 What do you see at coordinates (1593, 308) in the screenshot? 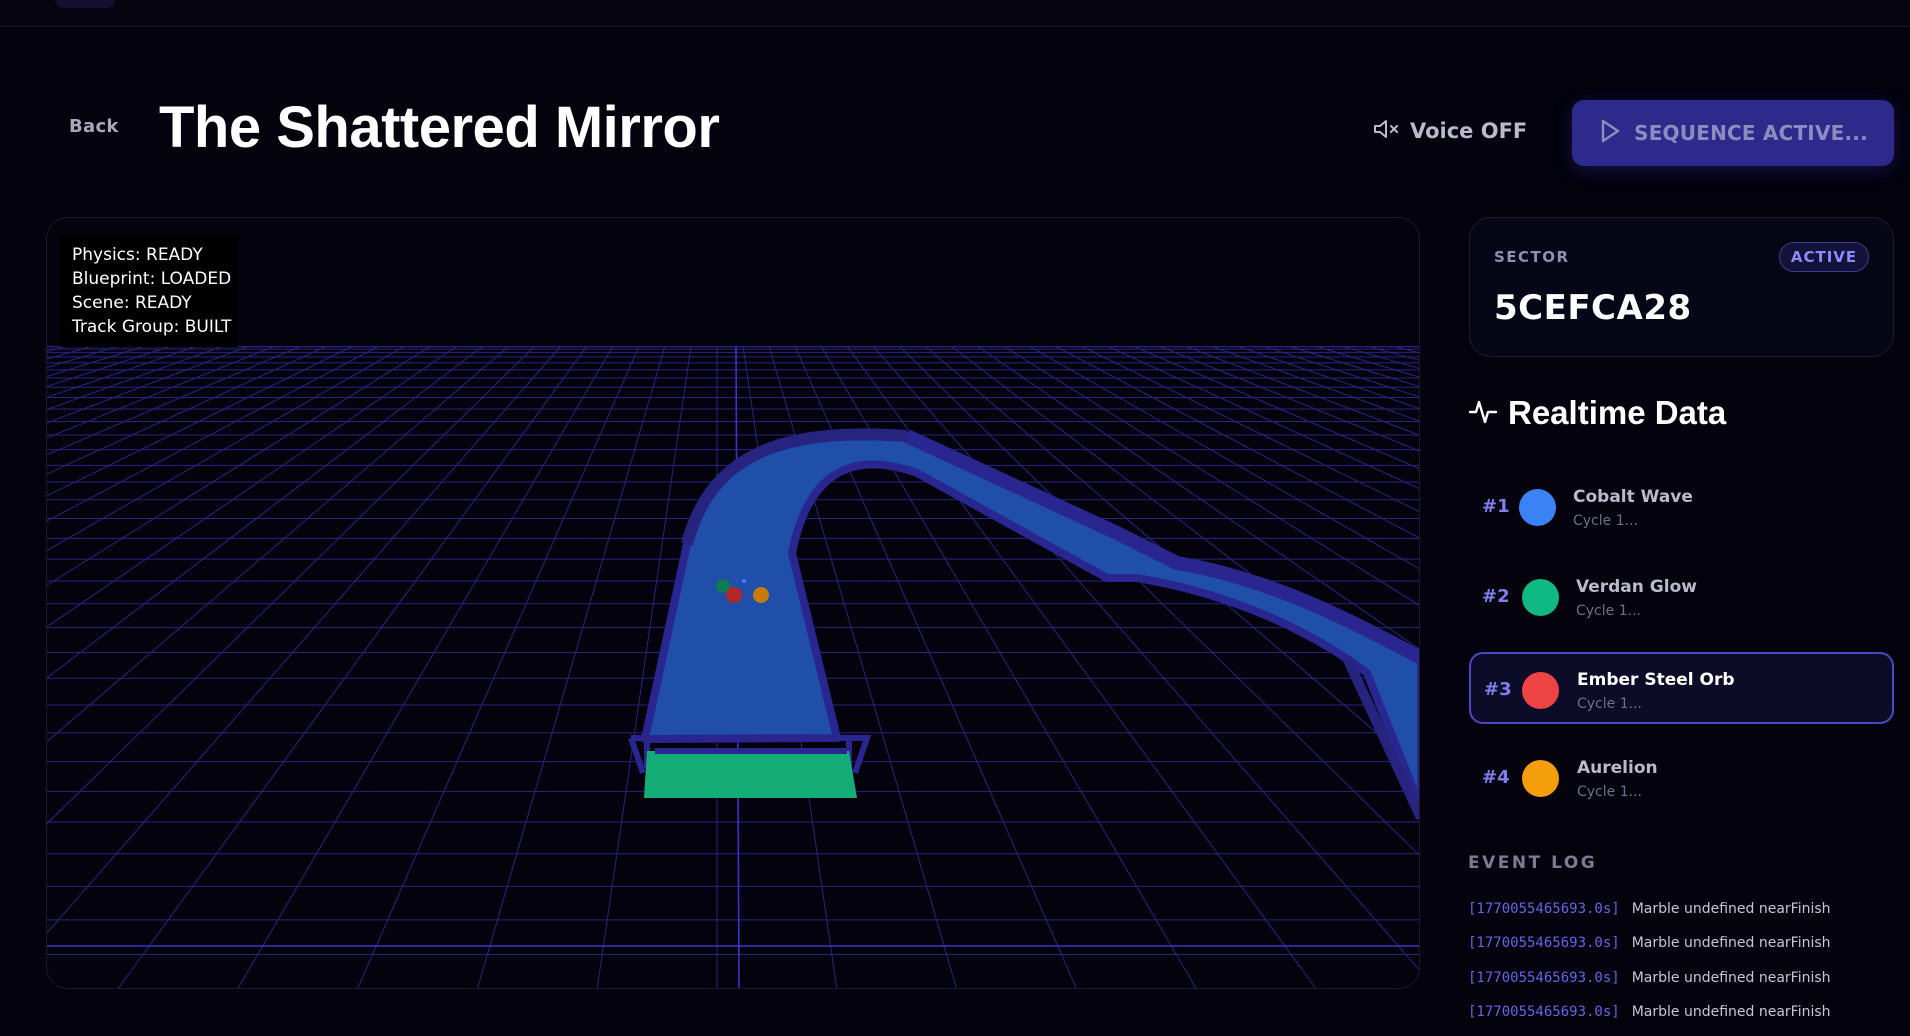
I see `sector-code: 5CEFCA28` at bounding box center [1593, 308].